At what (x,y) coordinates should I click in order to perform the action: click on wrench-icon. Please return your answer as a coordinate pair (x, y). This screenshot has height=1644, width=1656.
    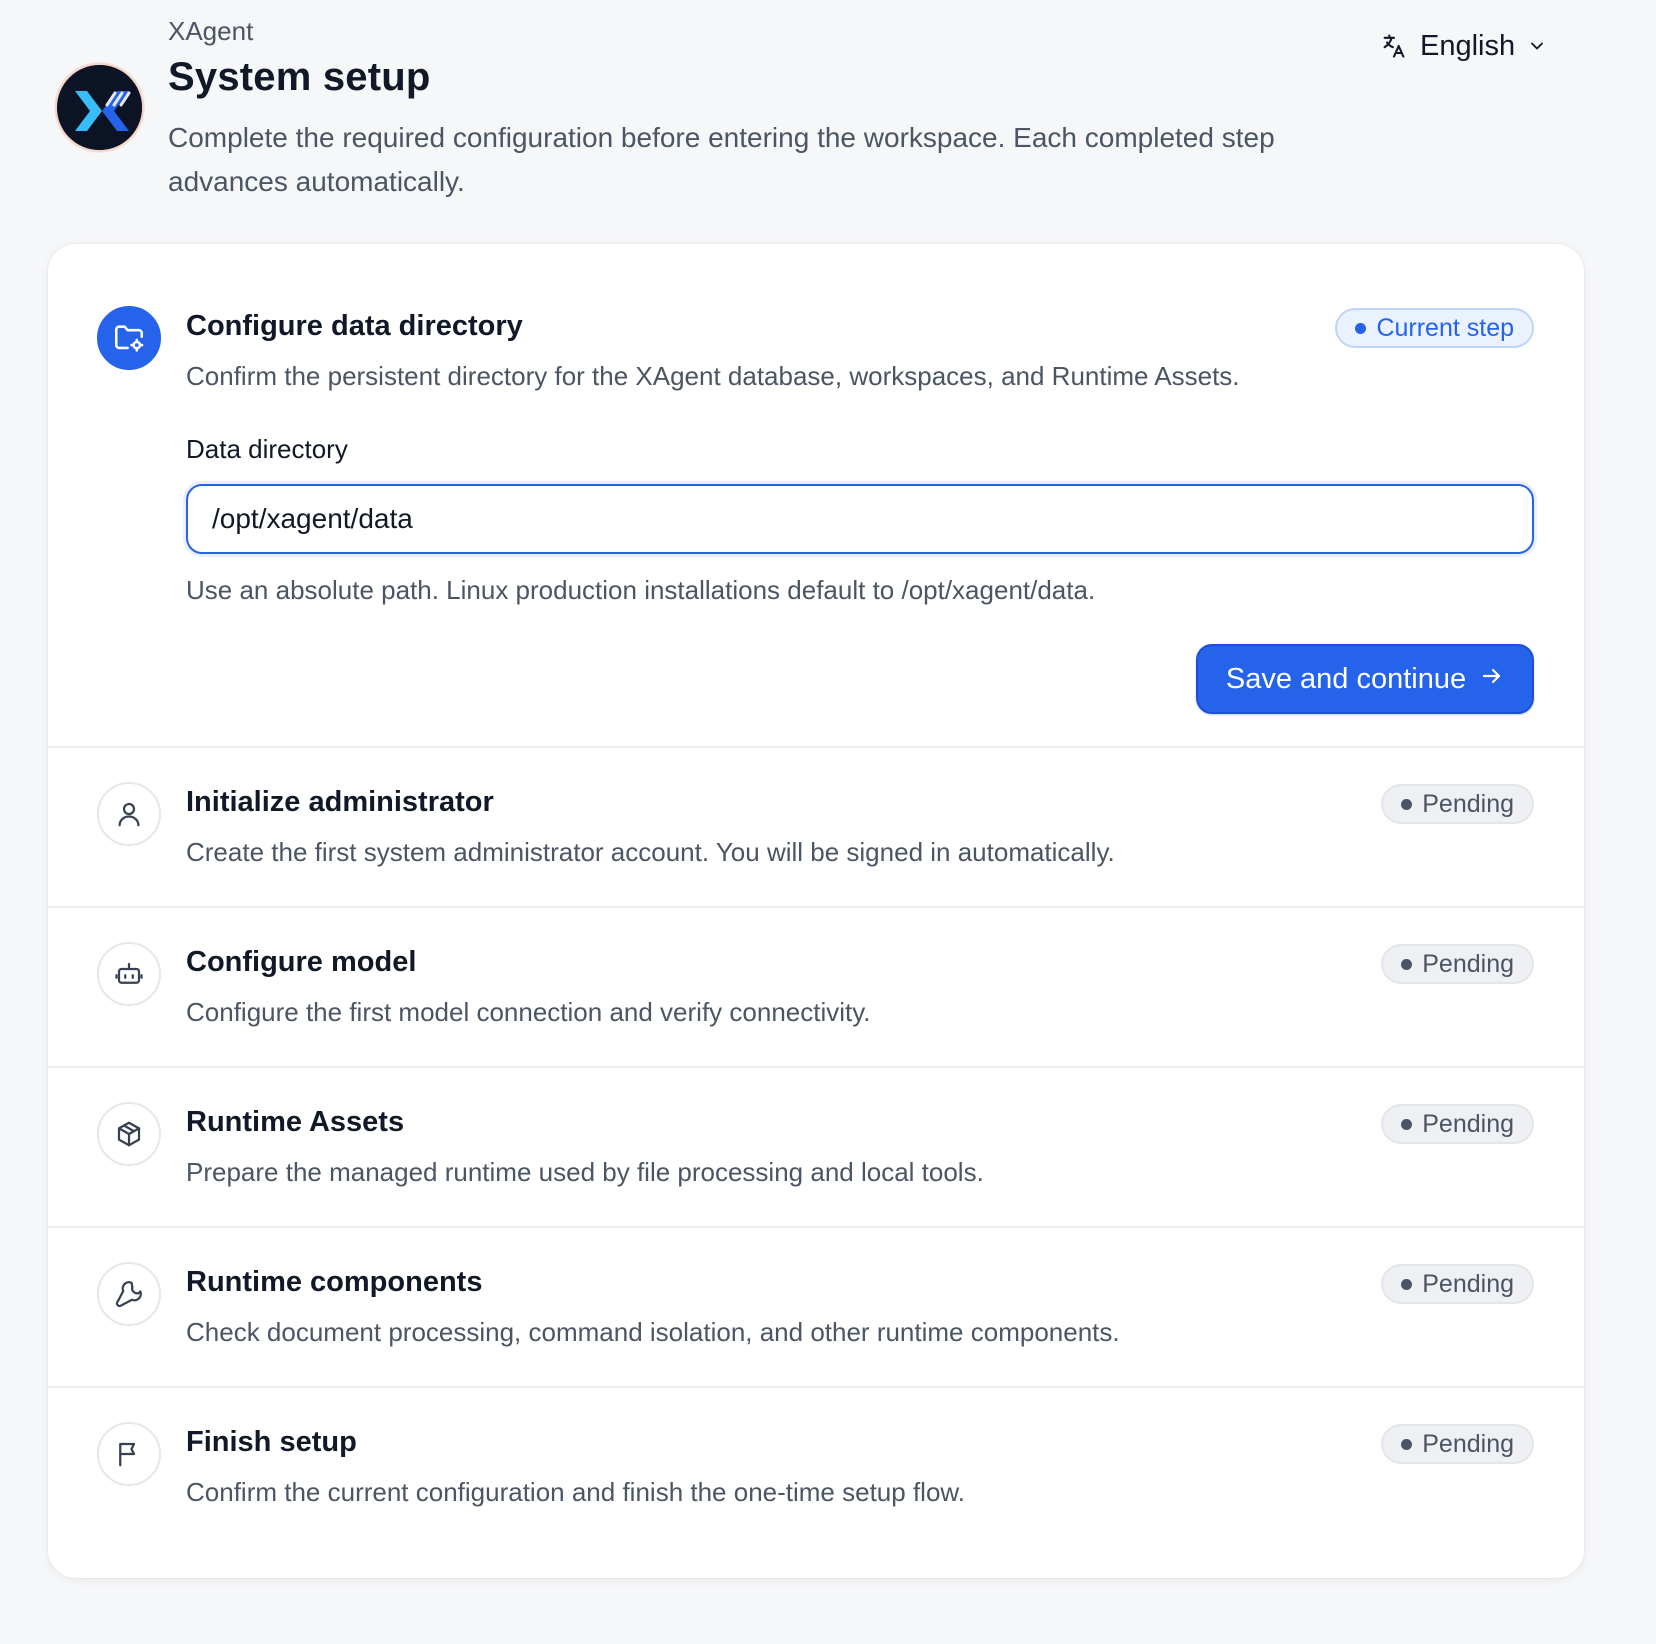
    Looking at the image, I should click on (129, 1294).